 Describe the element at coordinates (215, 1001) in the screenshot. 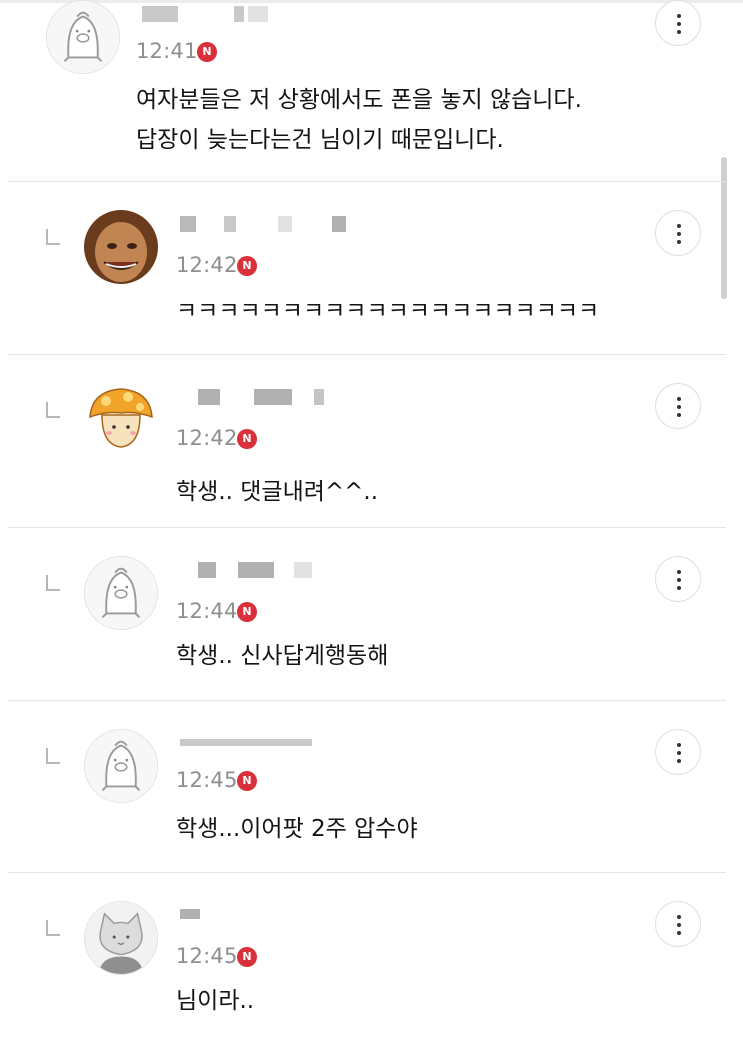

I see `comment-text: 님이라..` at that location.